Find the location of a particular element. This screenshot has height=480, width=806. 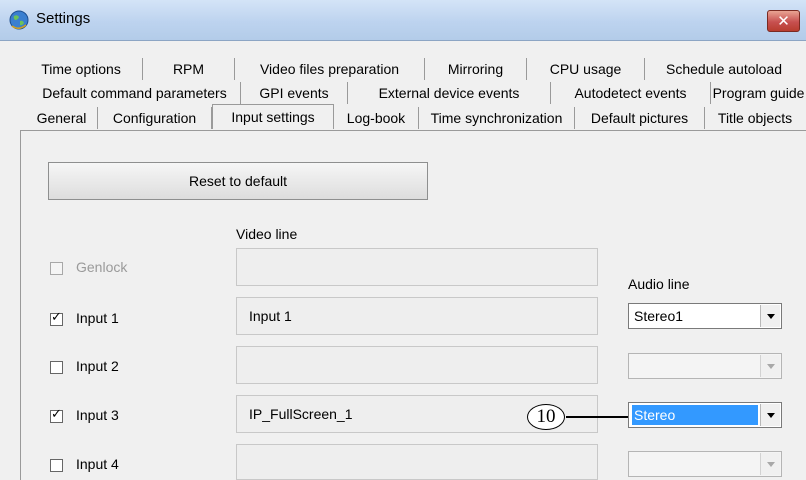

tab-configuration: Configuration is located at coordinates (155, 118).